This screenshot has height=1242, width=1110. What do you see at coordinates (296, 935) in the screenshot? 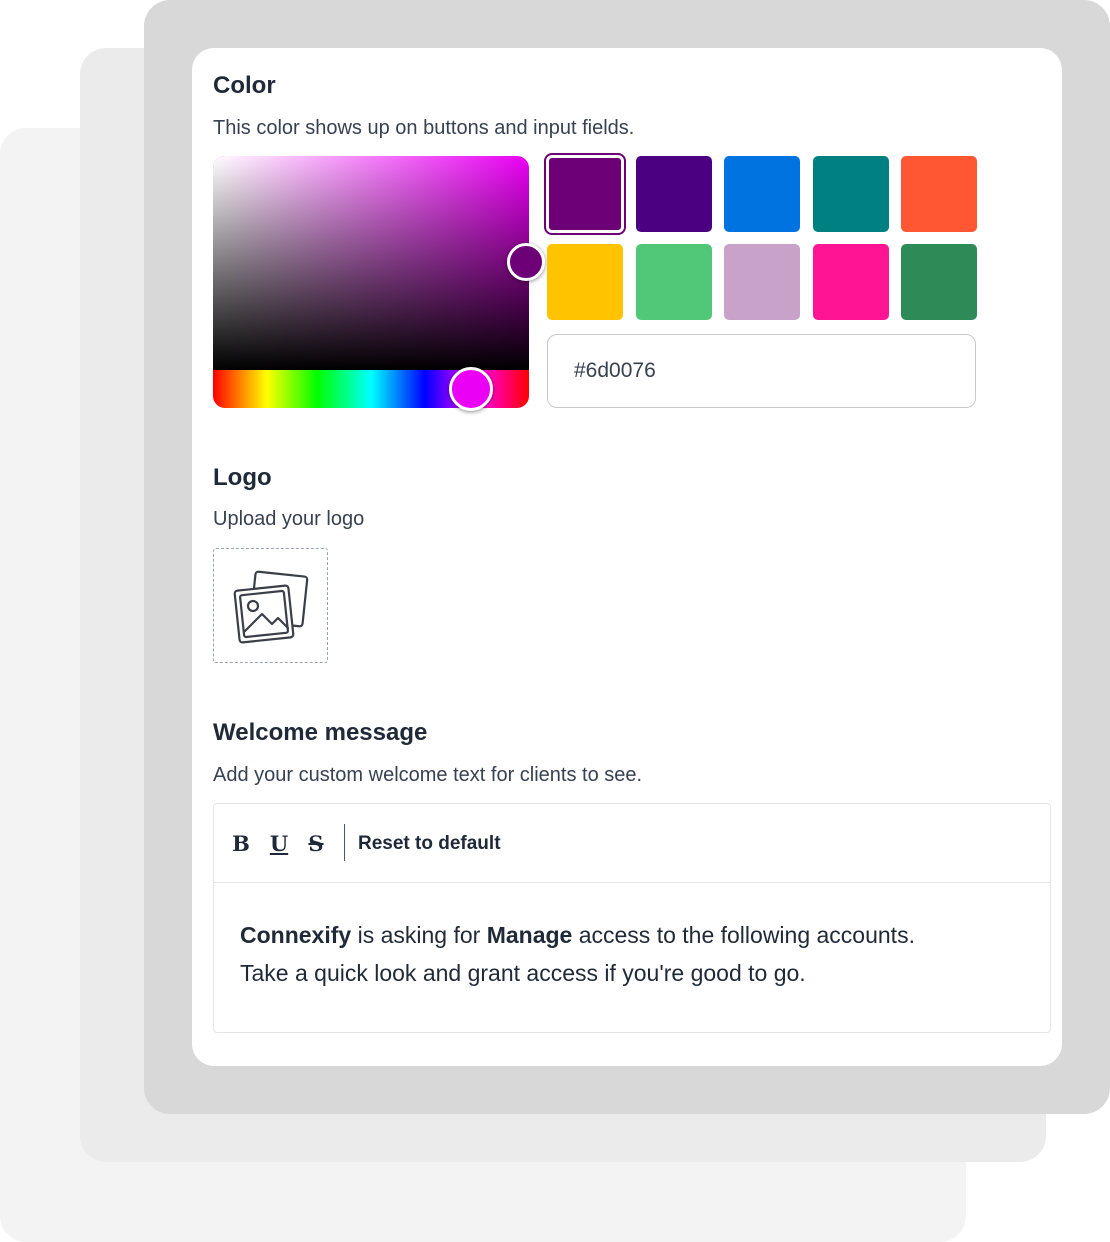
I see `company-name: Connexify` at bounding box center [296, 935].